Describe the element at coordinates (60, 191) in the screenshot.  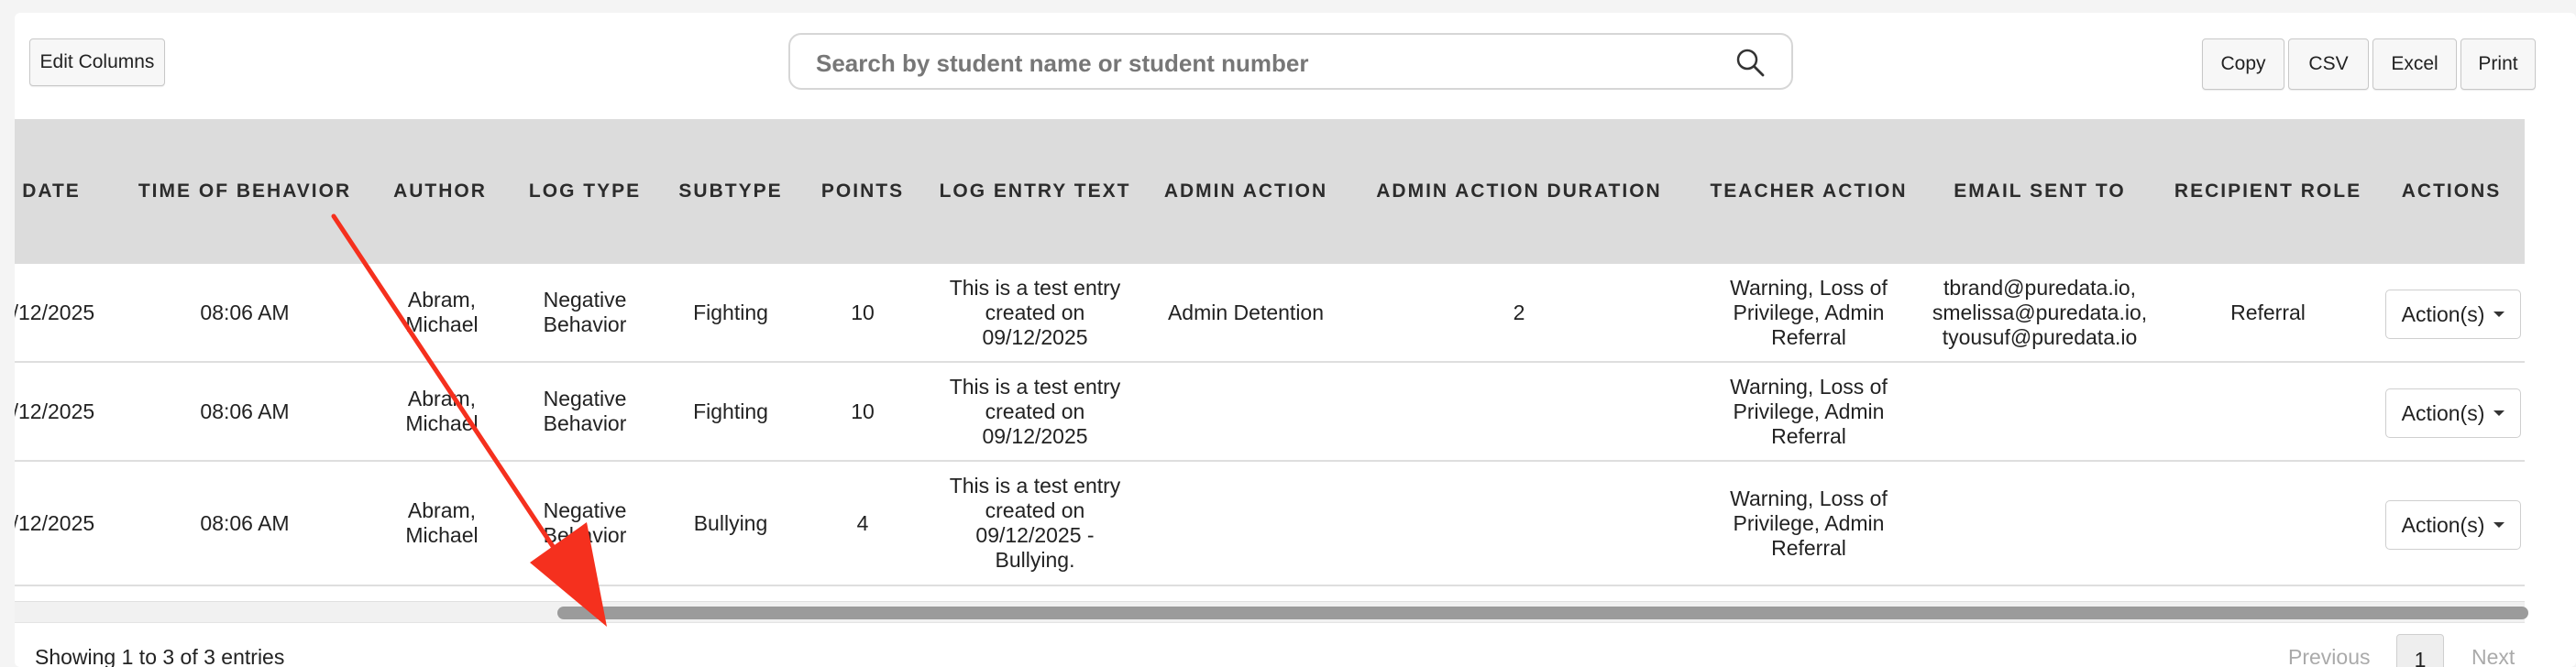
I see `column-header-date: DATE` at that location.